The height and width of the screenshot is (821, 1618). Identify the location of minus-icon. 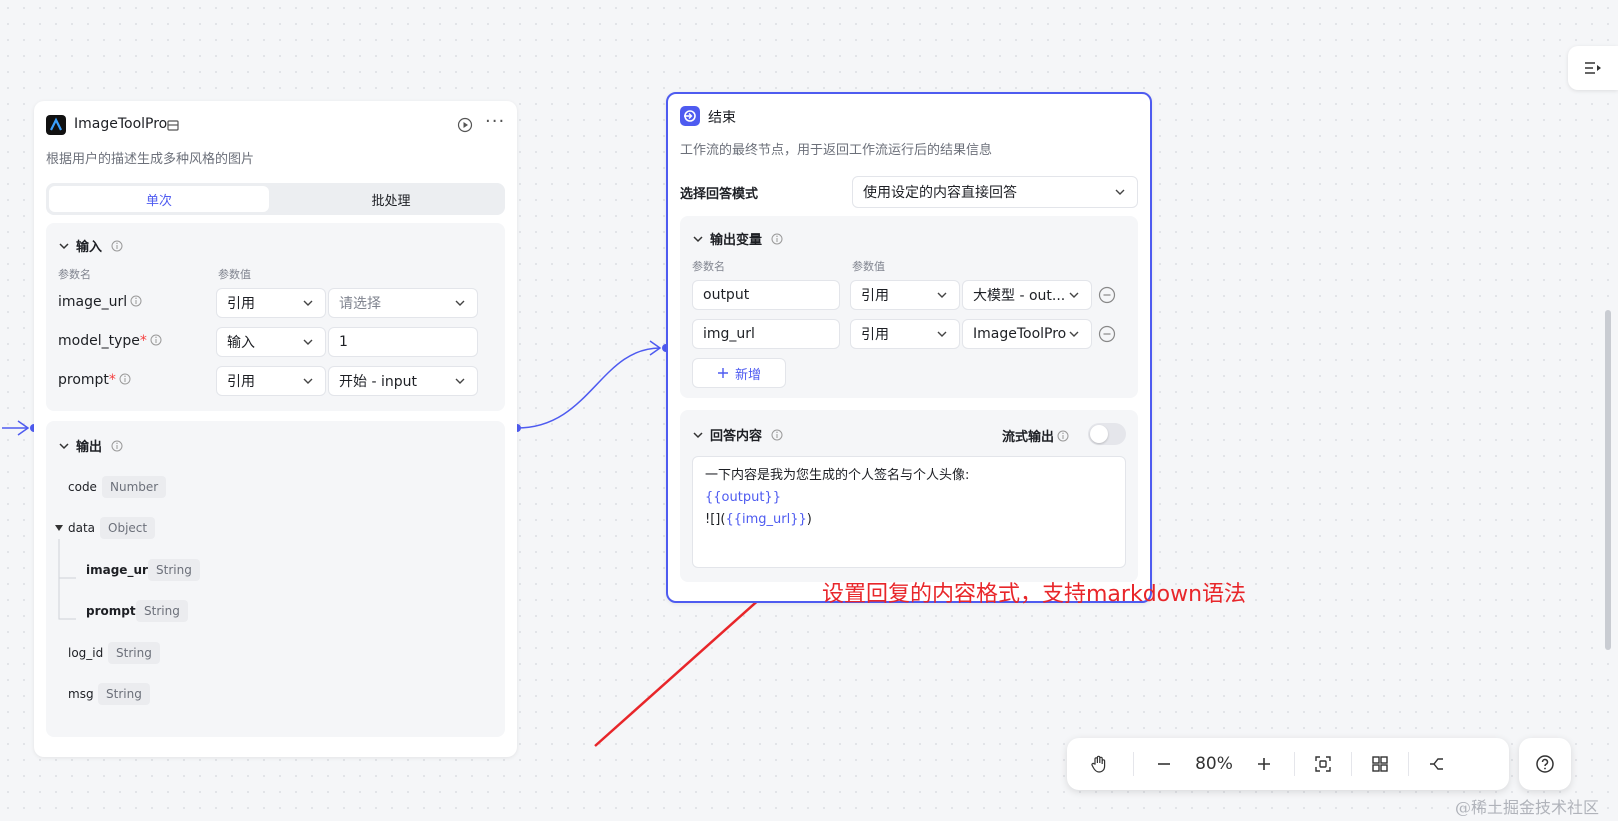
(1164, 764).